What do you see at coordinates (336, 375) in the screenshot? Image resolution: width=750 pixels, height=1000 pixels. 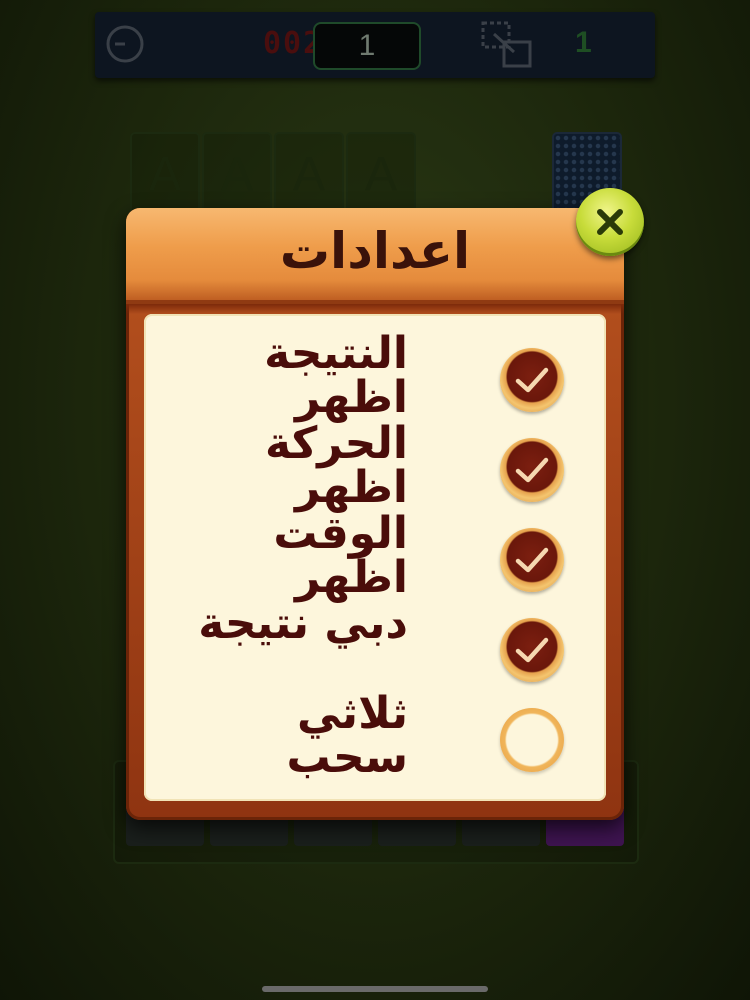 I see `setting-label-show-score: النتيجة اظهر` at bounding box center [336, 375].